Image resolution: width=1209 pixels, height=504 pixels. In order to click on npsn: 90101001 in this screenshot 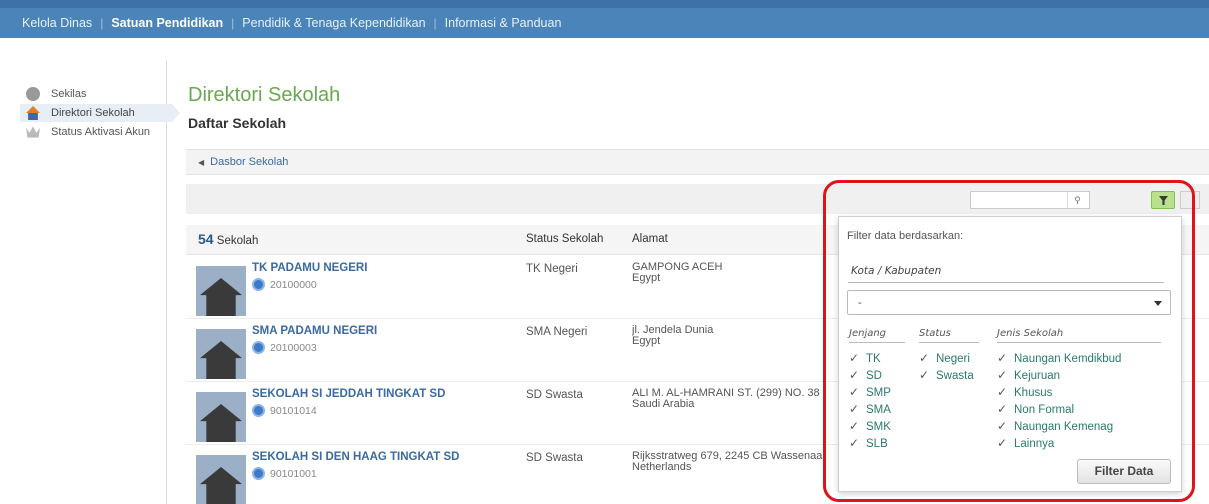, I will do `click(293, 473)`.